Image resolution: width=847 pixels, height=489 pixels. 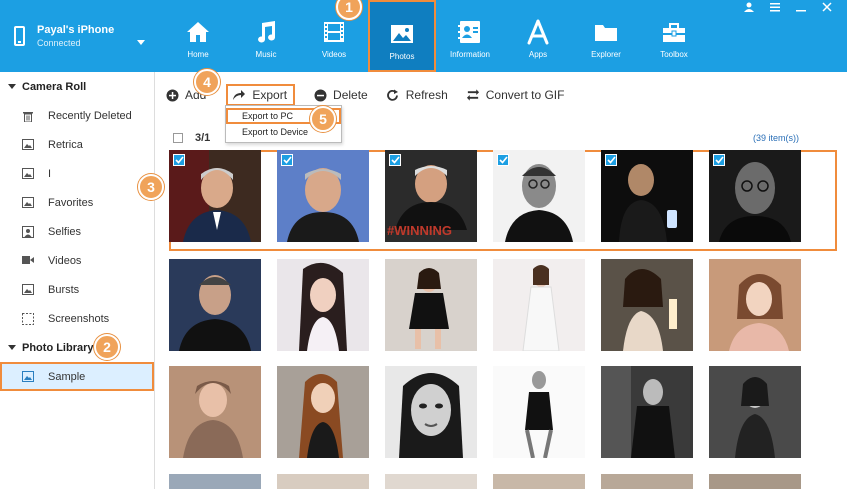 What do you see at coordinates (801, 7) in the screenshot?
I see `minimize-icon` at bounding box center [801, 7].